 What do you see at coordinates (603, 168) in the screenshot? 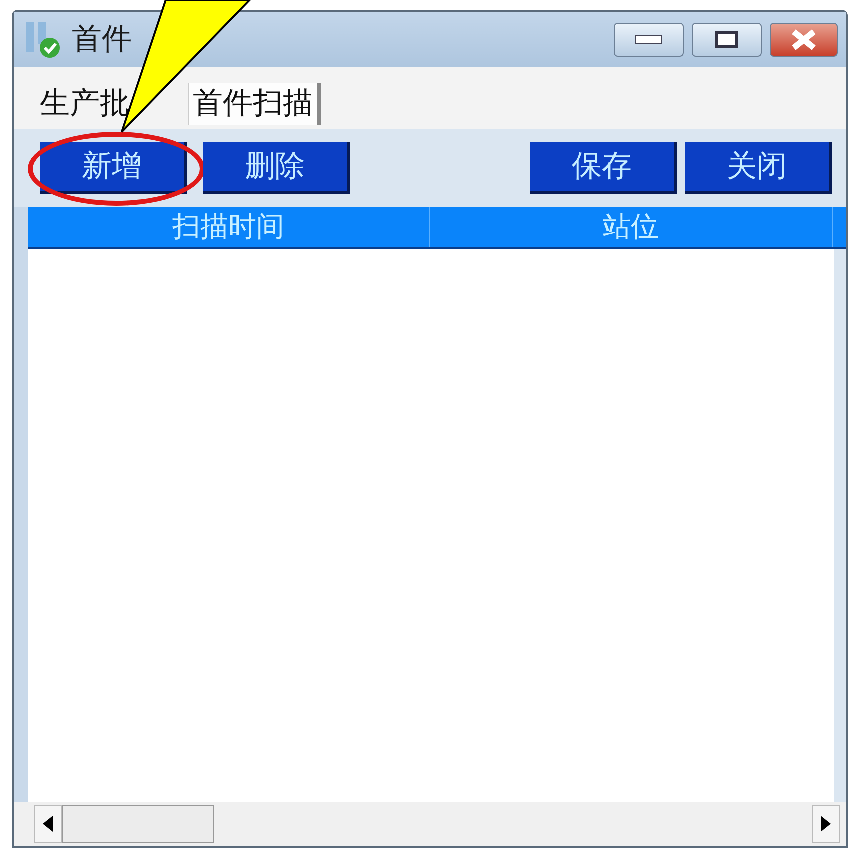
I see `toolbar-button: 保存` at bounding box center [603, 168].